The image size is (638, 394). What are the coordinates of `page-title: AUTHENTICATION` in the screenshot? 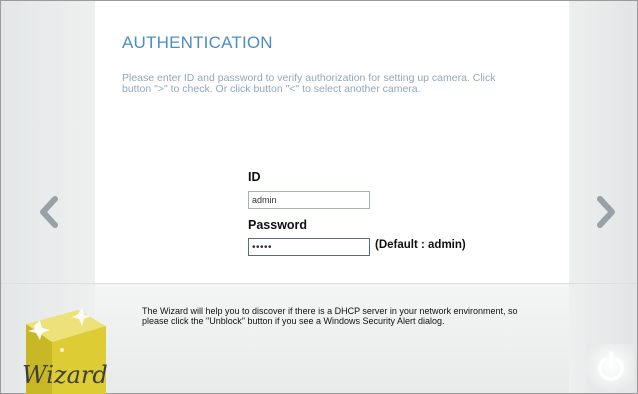 It's located at (197, 42).